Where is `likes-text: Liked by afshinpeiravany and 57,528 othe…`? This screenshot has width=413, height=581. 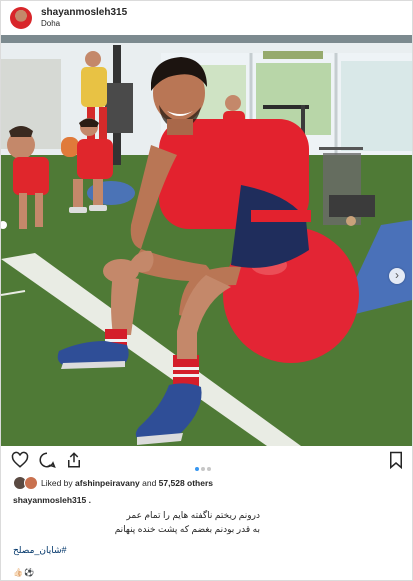 likes-text: Liked by afshinpeiravany and 57,528 othe… is located at coordinates (127, 483).